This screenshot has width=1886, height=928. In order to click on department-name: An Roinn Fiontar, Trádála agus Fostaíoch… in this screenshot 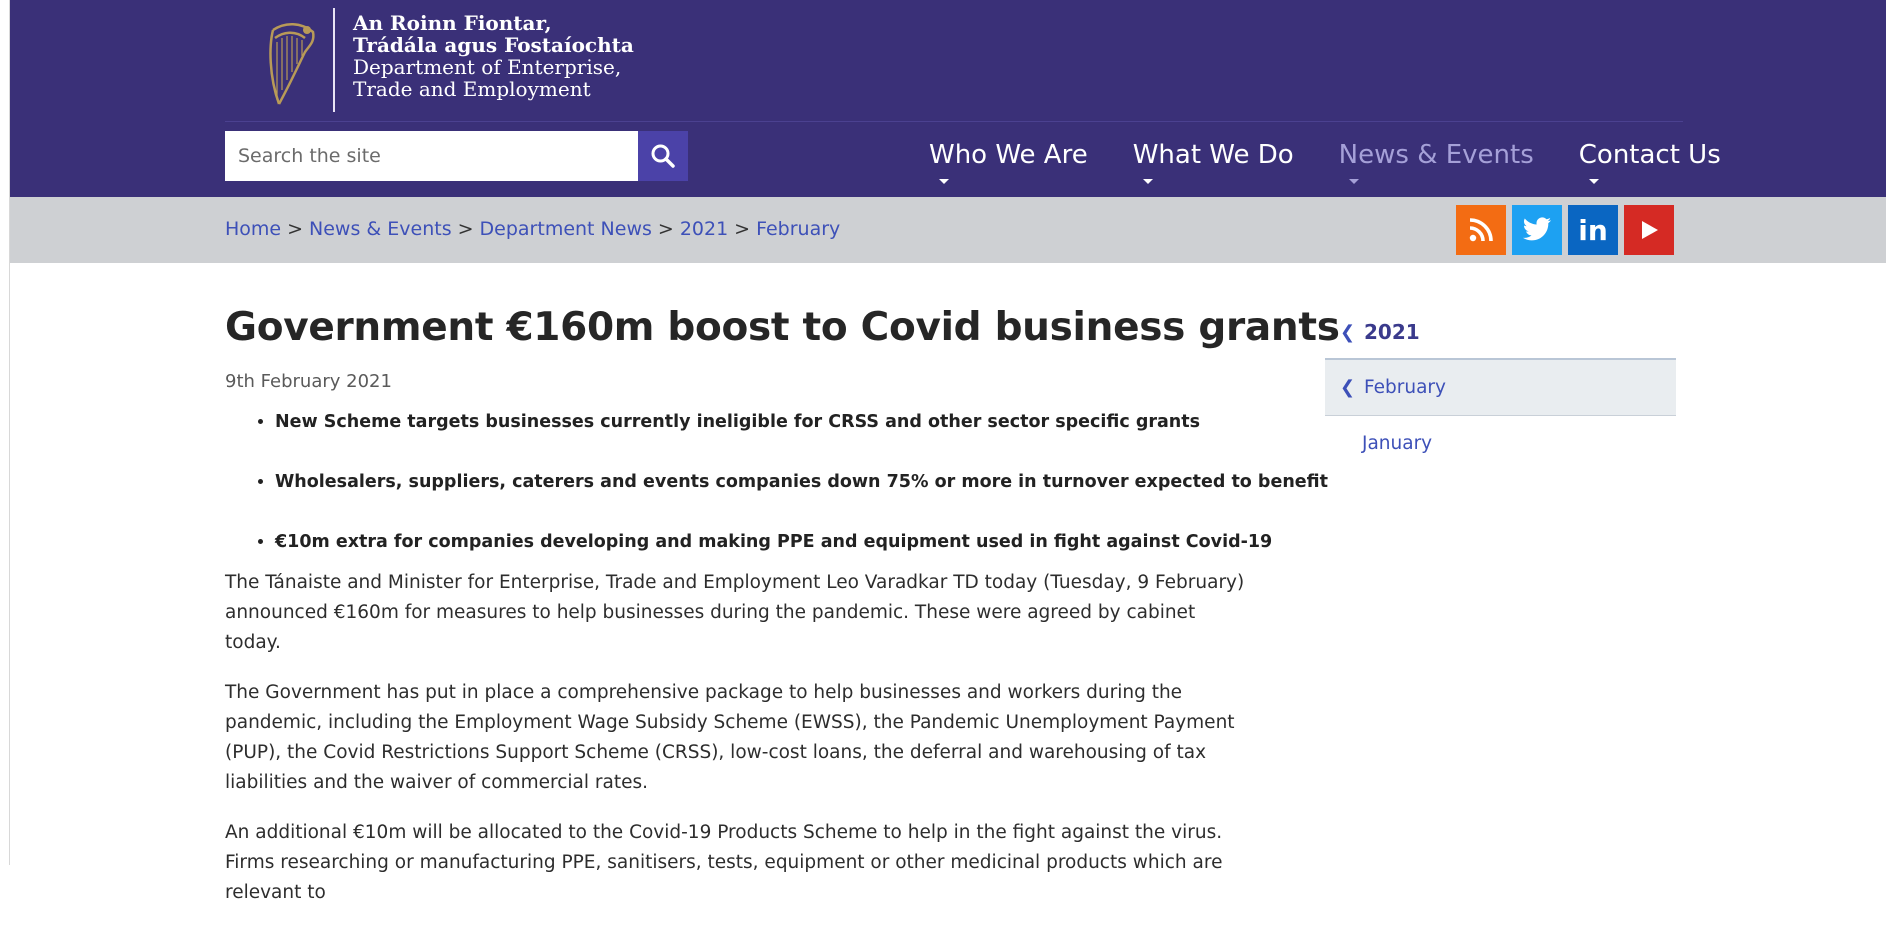, I will do `click(493, 56)`.